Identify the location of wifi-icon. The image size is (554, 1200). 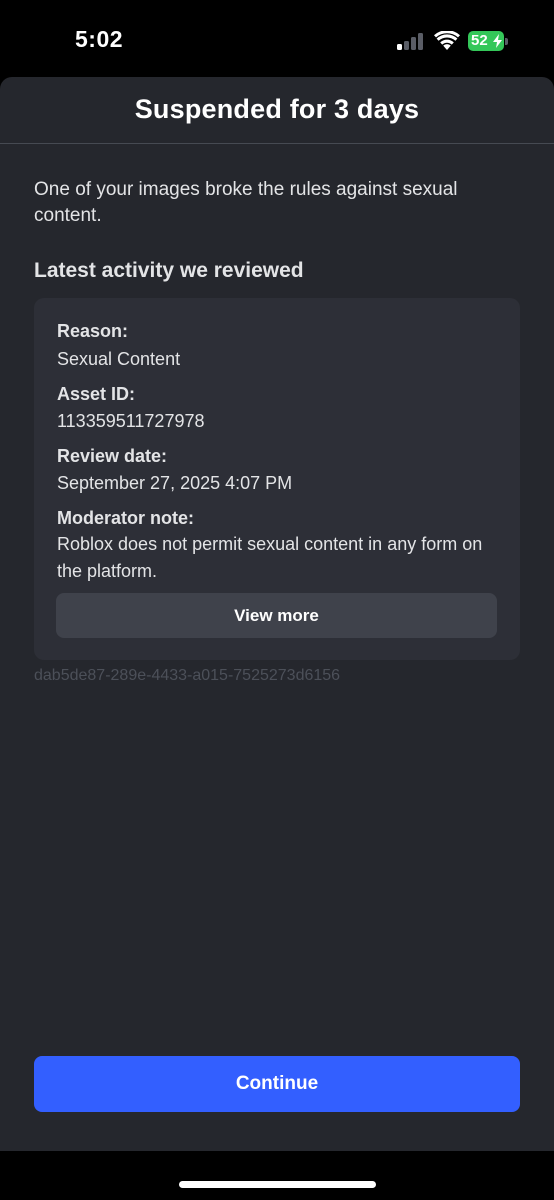
(447, 40).